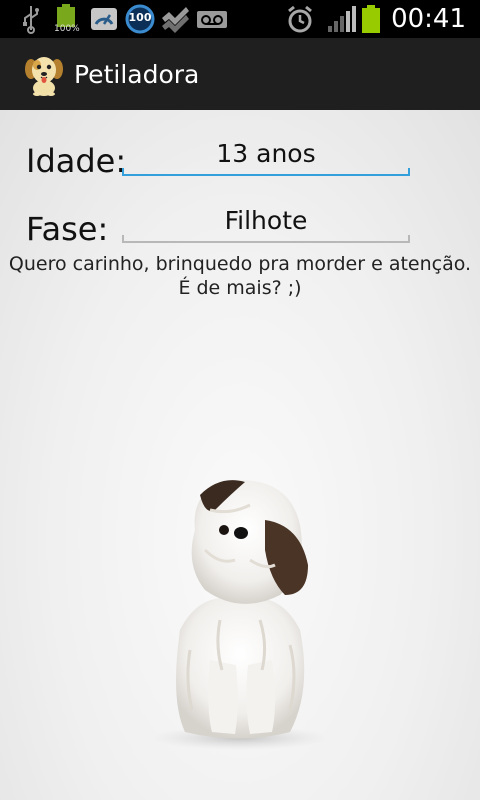 This screenshot has width=480, height=800. I want to click on age-label: Idade:, so click(76, 161).